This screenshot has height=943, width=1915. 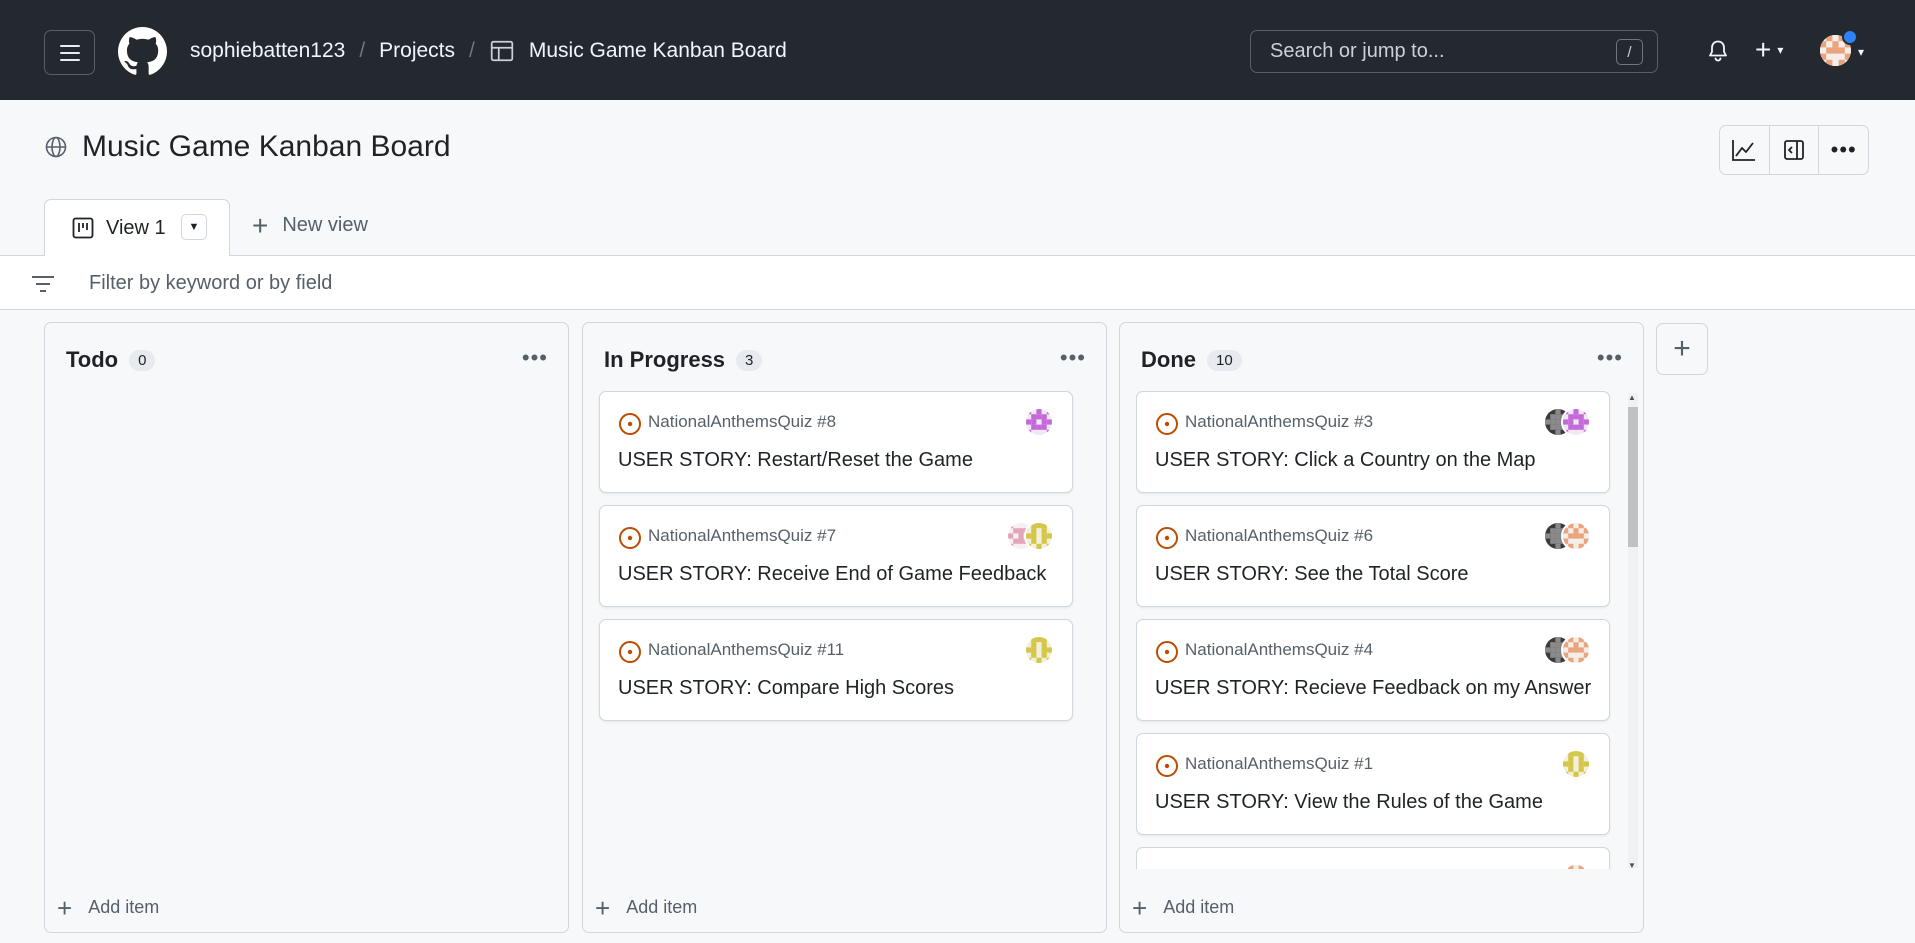 What do you see at coordinates (1745, 150) in the screenshot?
I see `insights-button` at bounding box center [1745, 150].